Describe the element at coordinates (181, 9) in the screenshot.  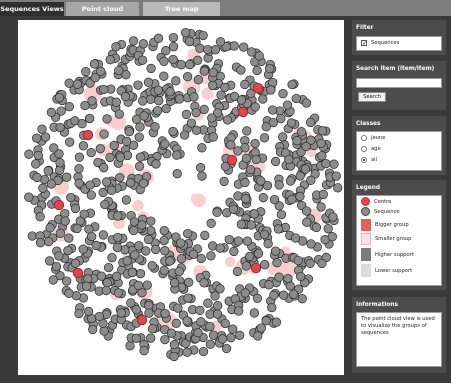
I see `tab-tree-map: Tree map` at that location.